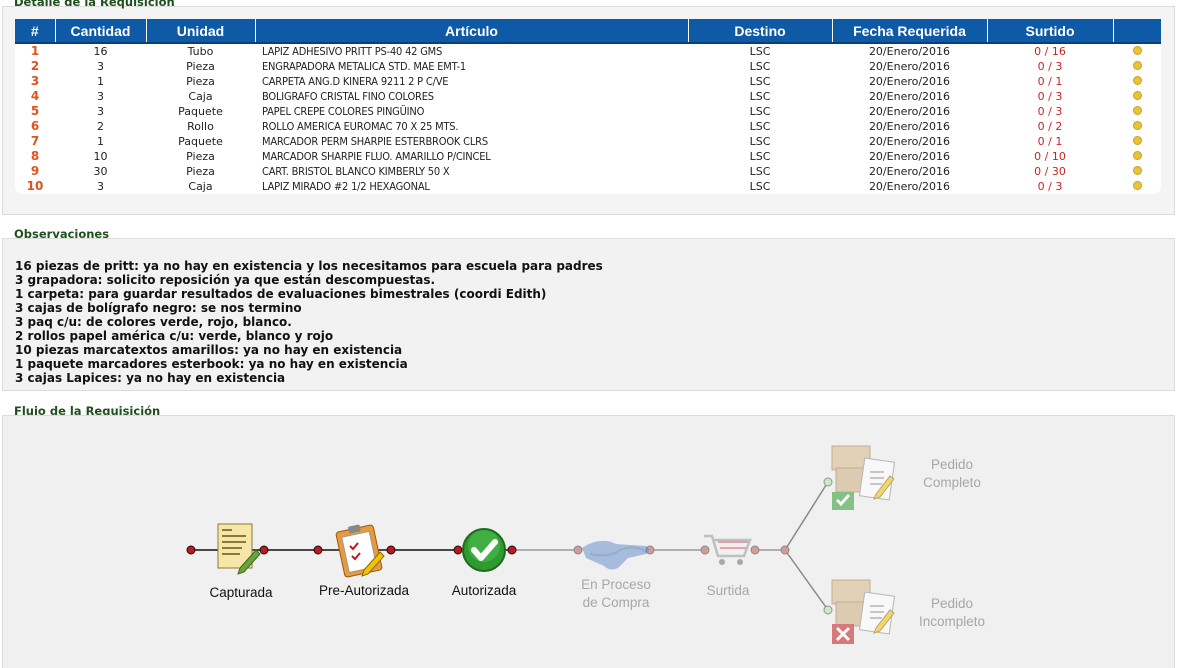  I want to click on shopping-cart-icon, so click(728, 549).